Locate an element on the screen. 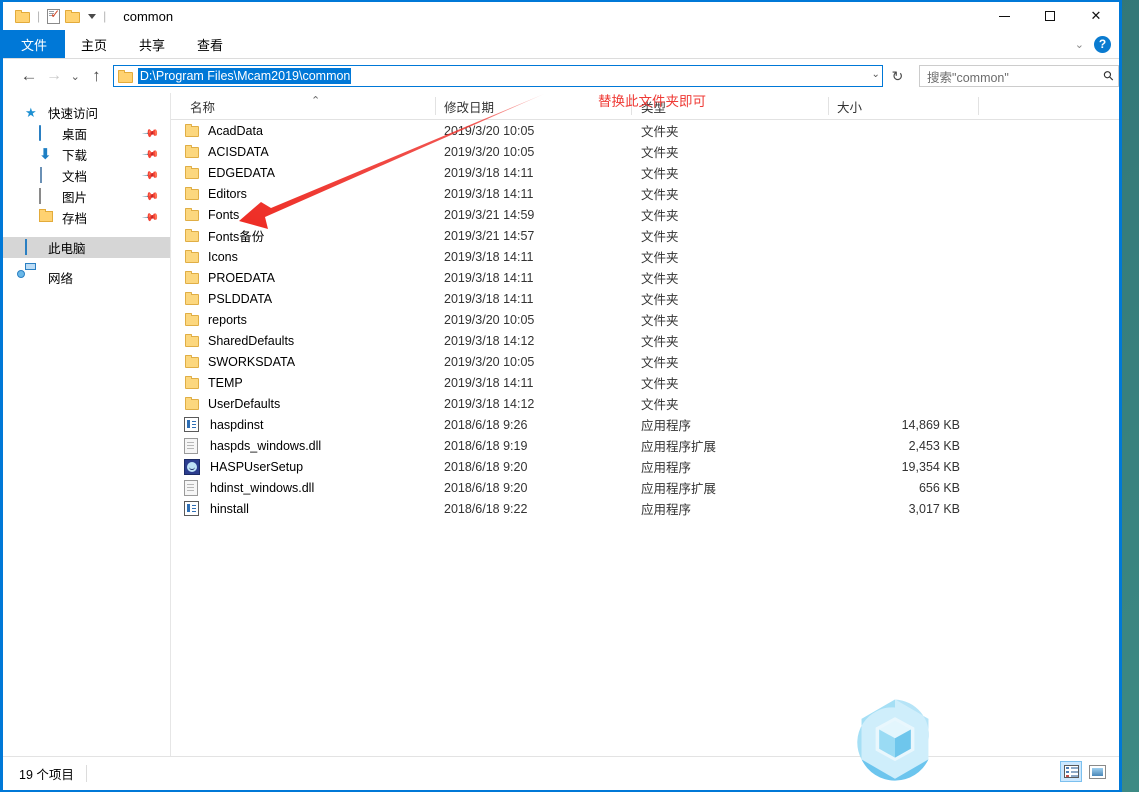 The height and width of the screenshot is (792, 1139). table-row: haspdinst 2018/6/18 9:26 应用程序 14,869 KB is located at coordinates (645, 424).